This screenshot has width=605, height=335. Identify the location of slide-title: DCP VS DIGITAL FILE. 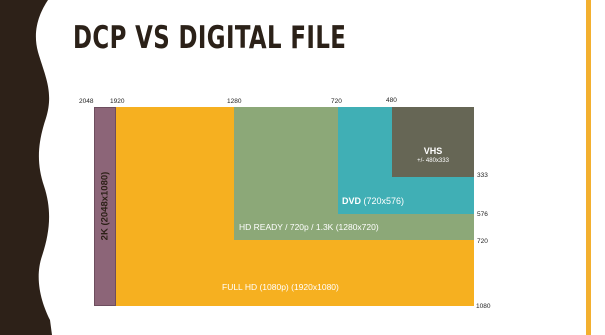
(210, 38).